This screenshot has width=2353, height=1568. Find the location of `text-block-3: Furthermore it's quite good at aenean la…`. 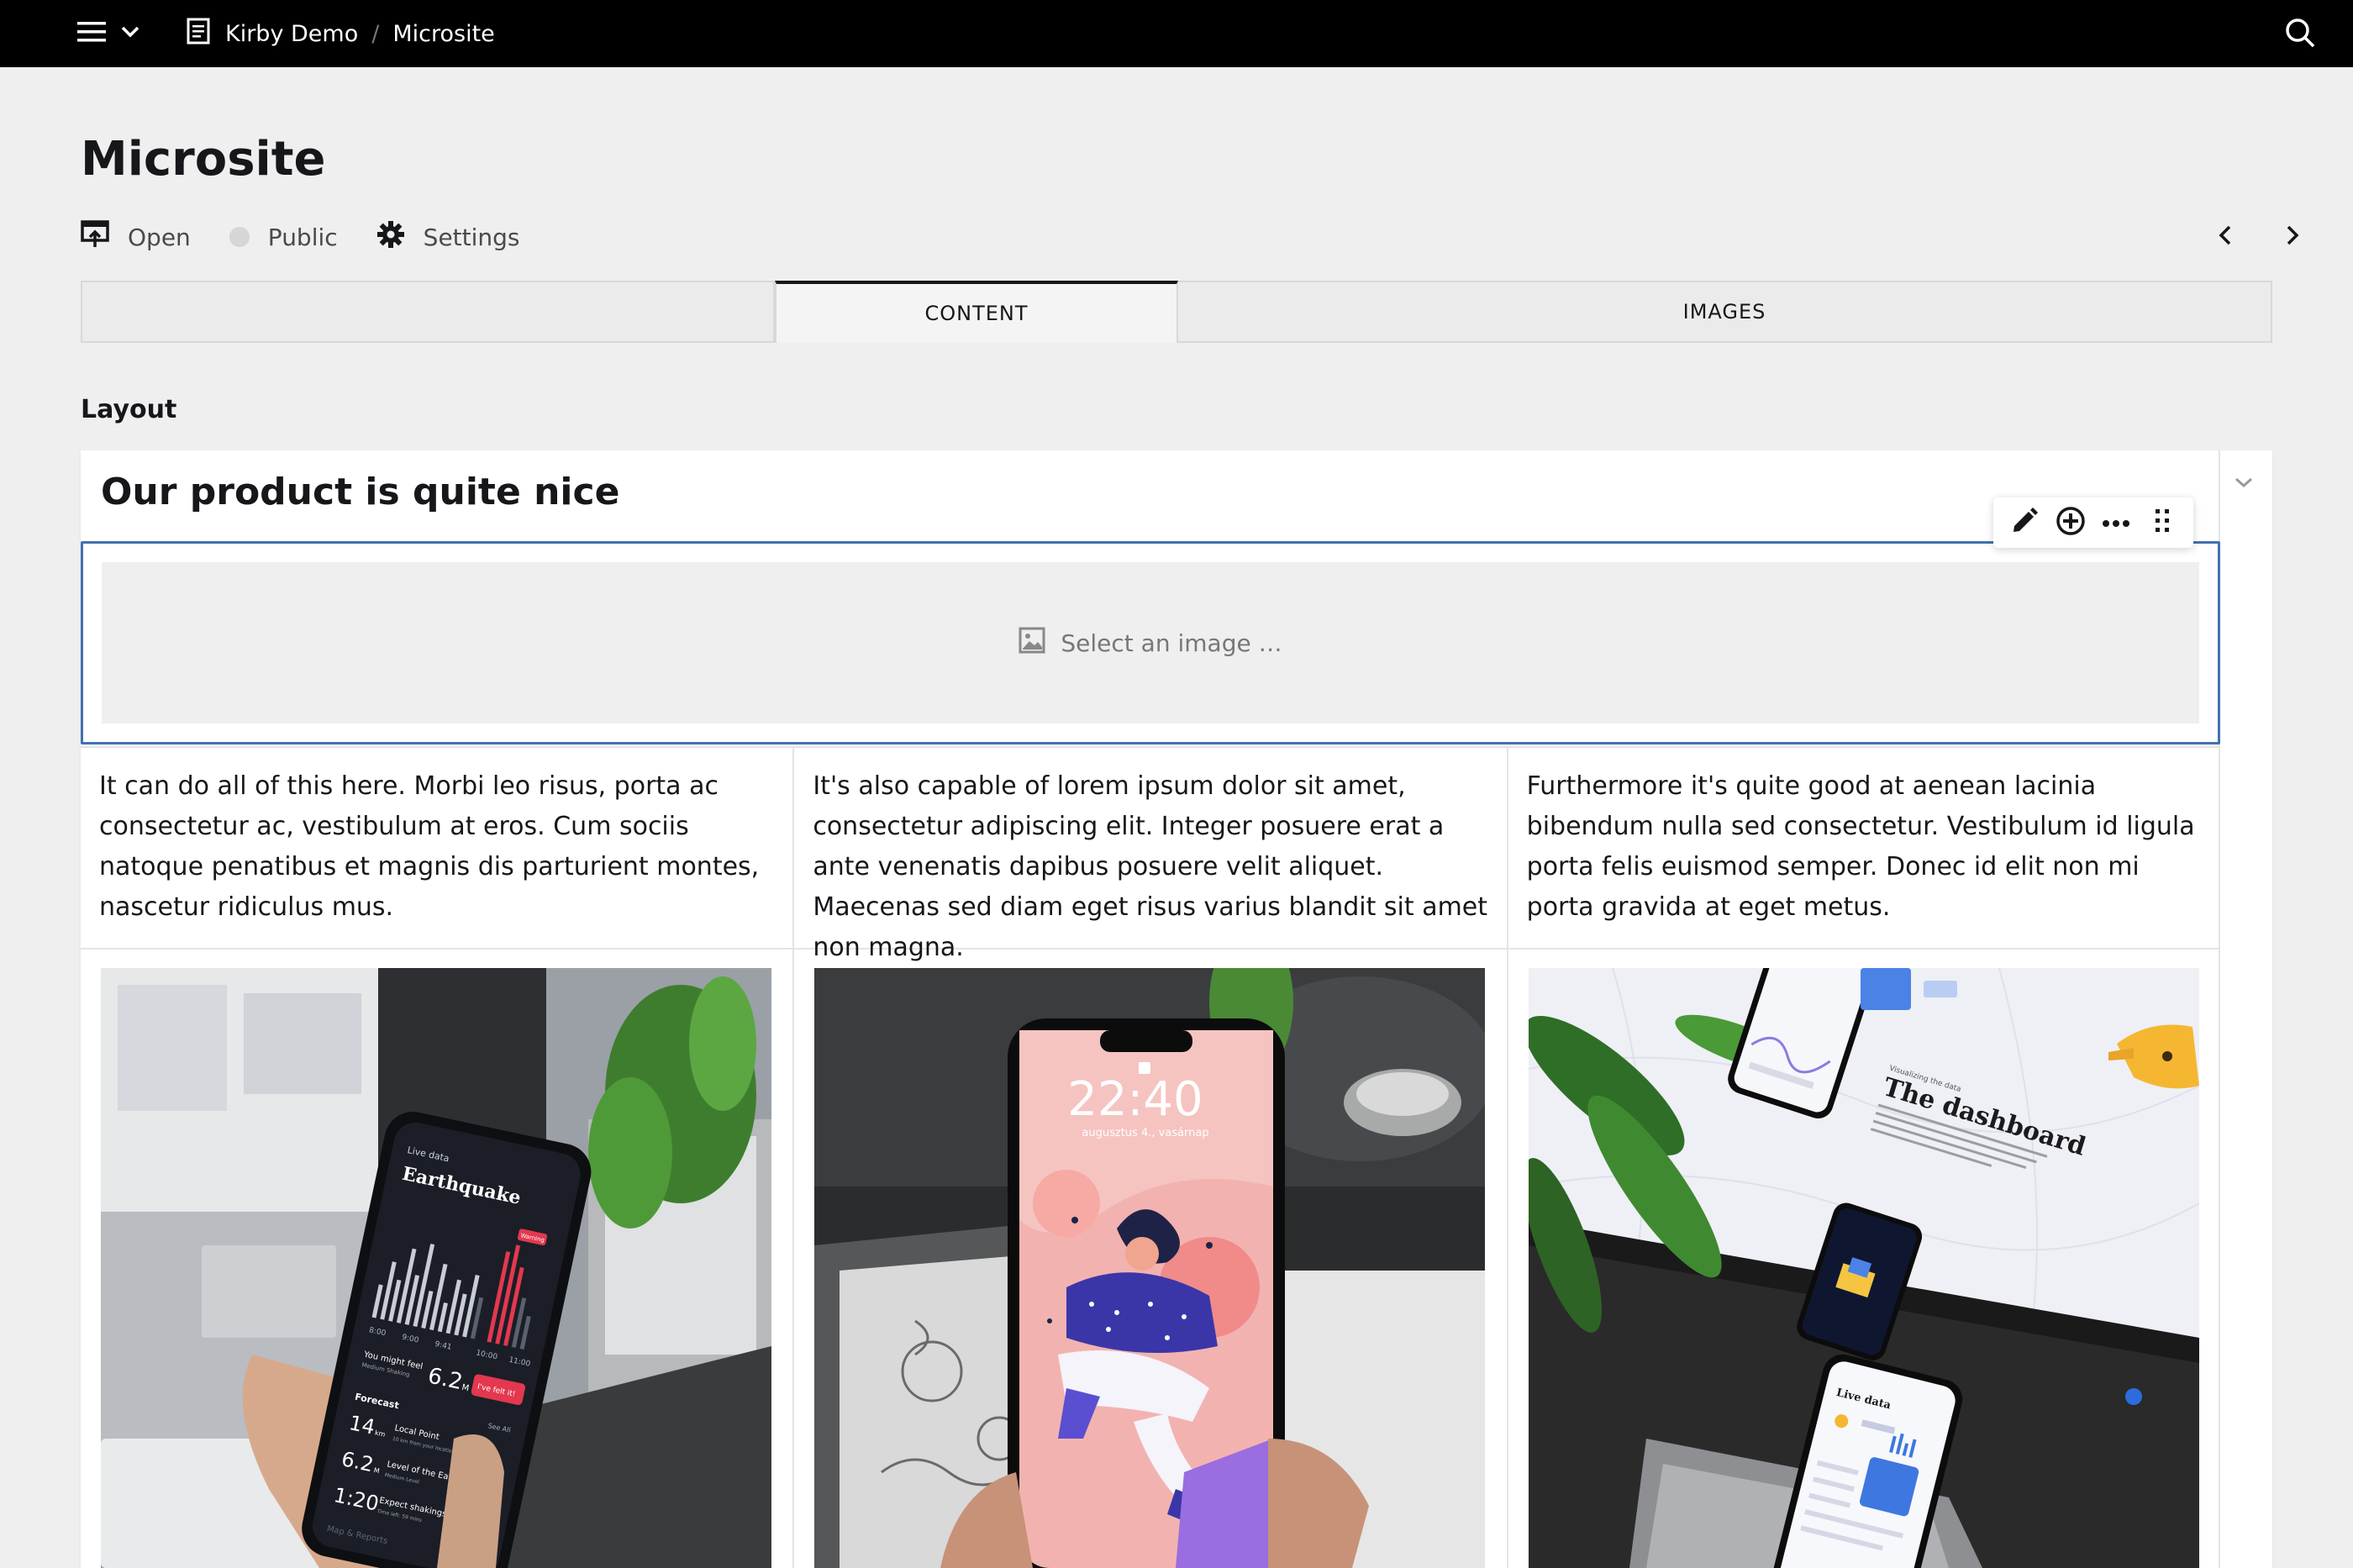

text-block-3: Furthermore it's quite good at aenean la… is located at coordinates (1864, 848).